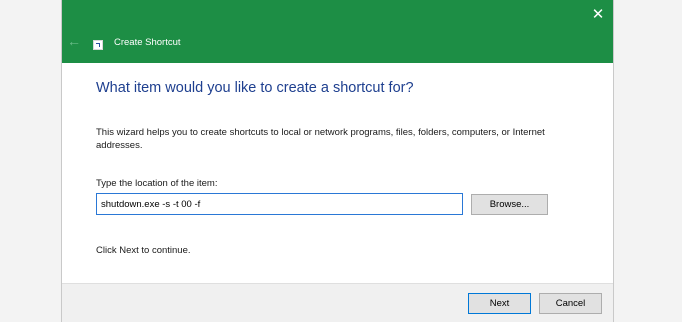  What do you see at coordinates (157, 183) in the screenshot?
I see `location-label: Type the location of the item:` at bounding box center [157, 183].